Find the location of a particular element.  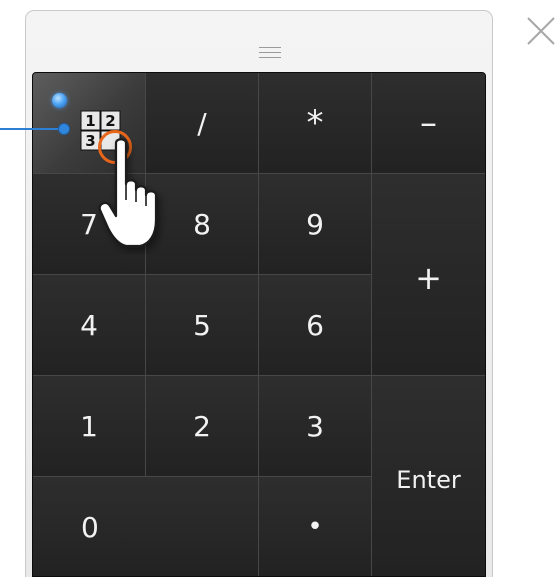

four-key: 4 is located at coordinates (89, 325).